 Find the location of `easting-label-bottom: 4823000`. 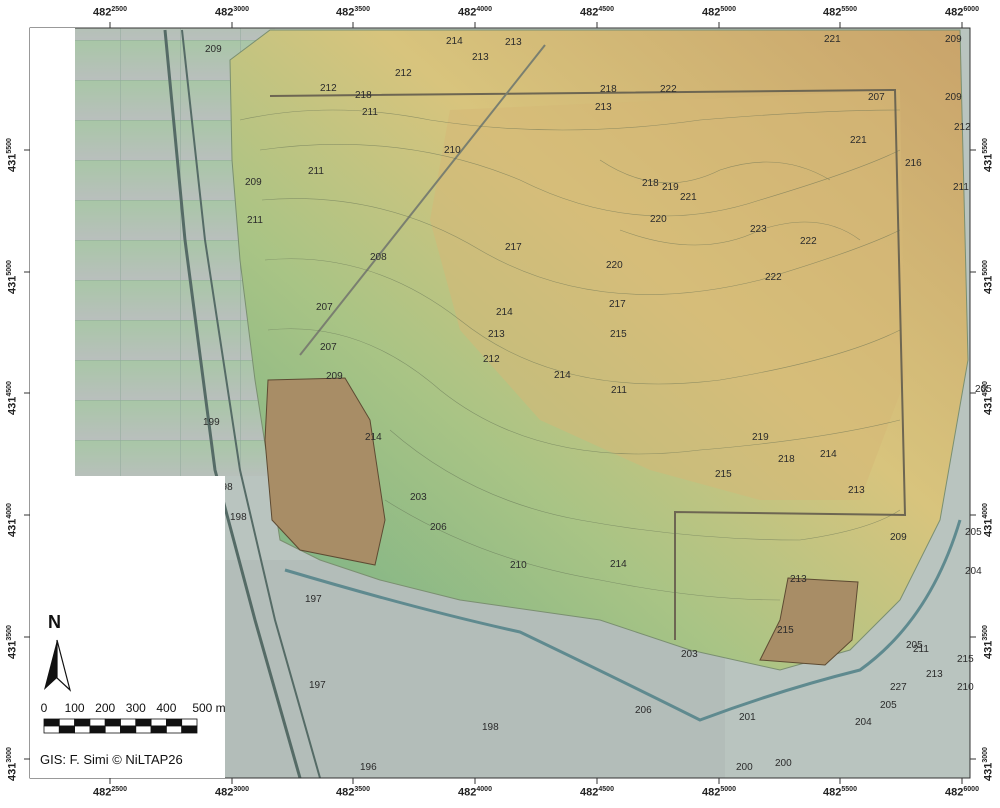

easting-label-bottom: 4823000 is located at coordinates (232, 792).